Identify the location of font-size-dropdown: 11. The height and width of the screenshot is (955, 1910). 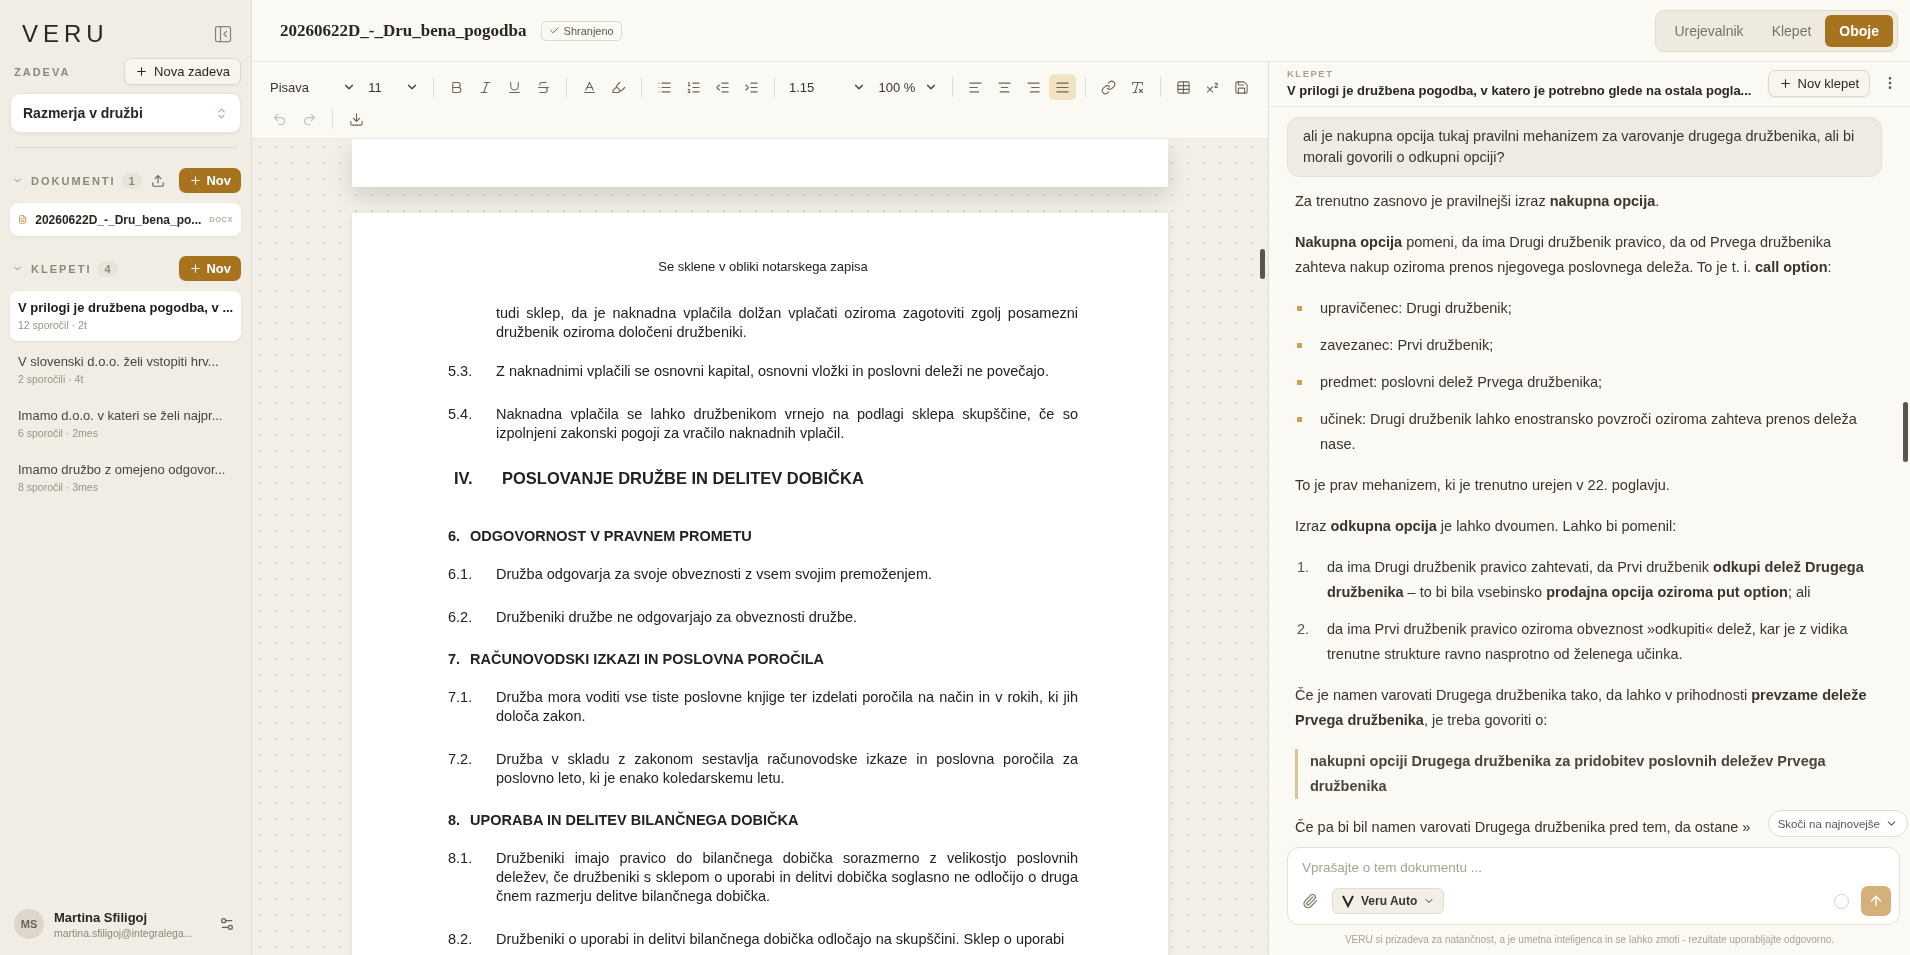
(394, 87).